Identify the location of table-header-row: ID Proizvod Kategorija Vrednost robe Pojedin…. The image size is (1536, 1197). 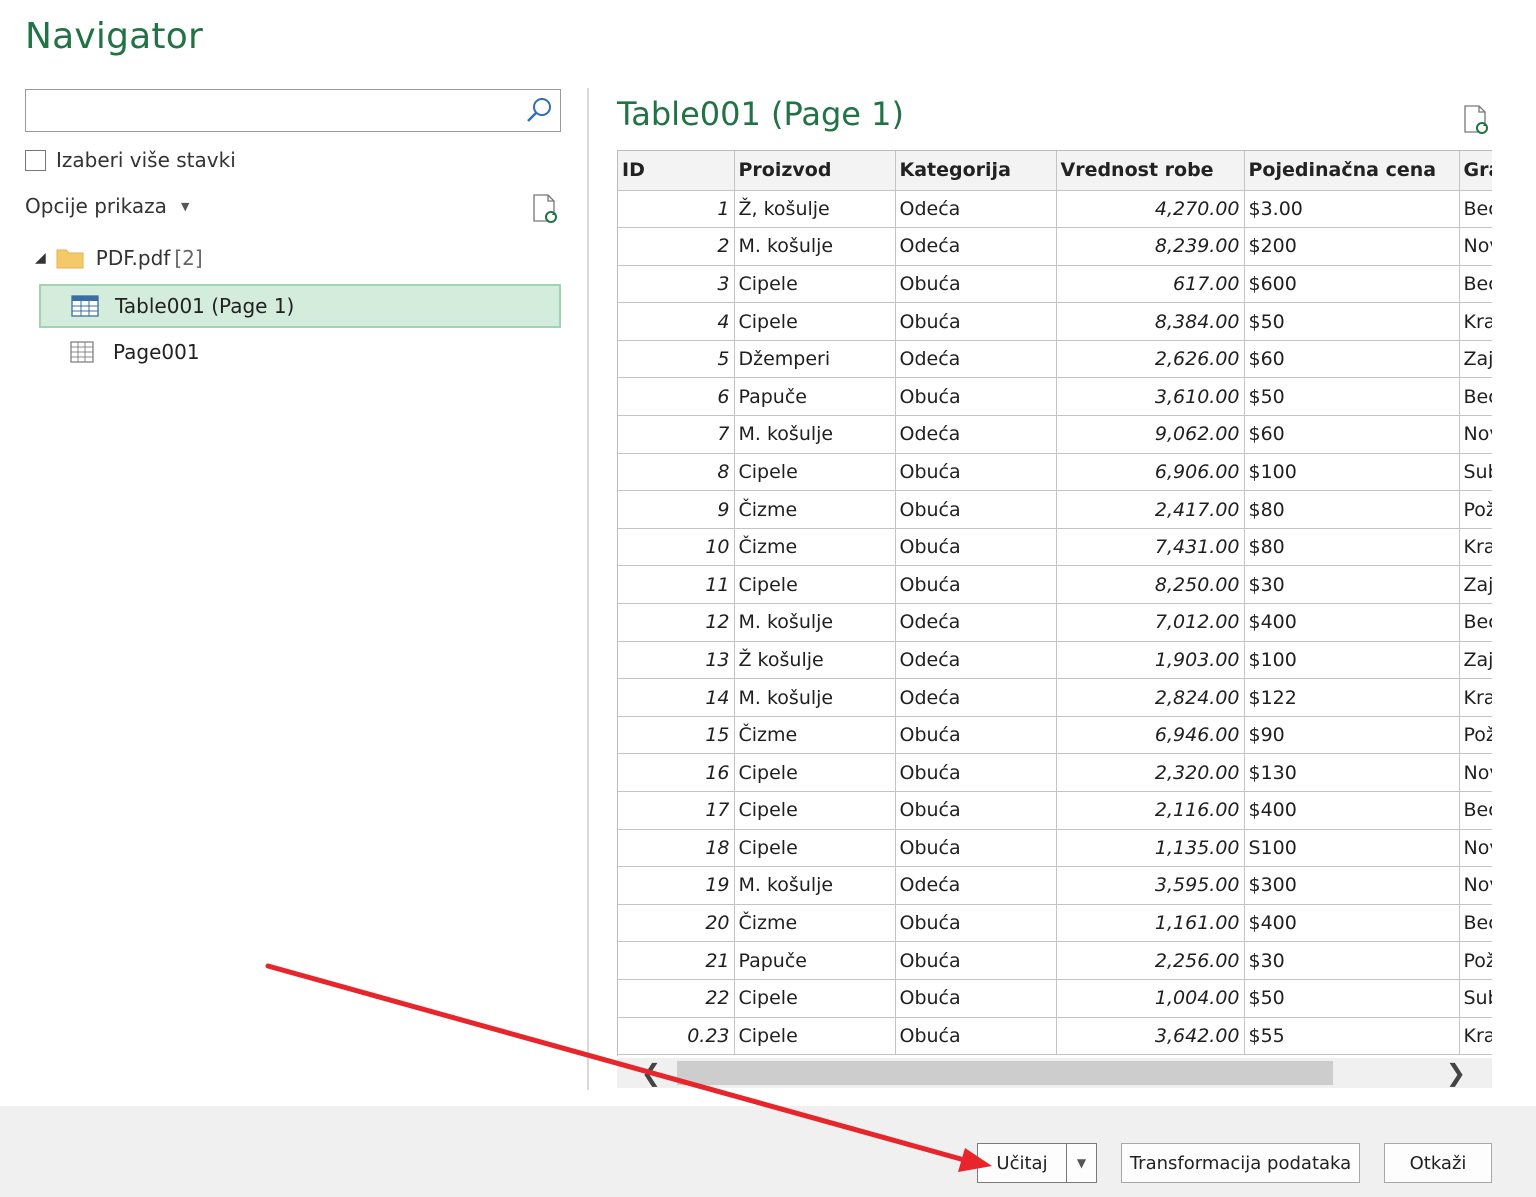
(1055, 171).